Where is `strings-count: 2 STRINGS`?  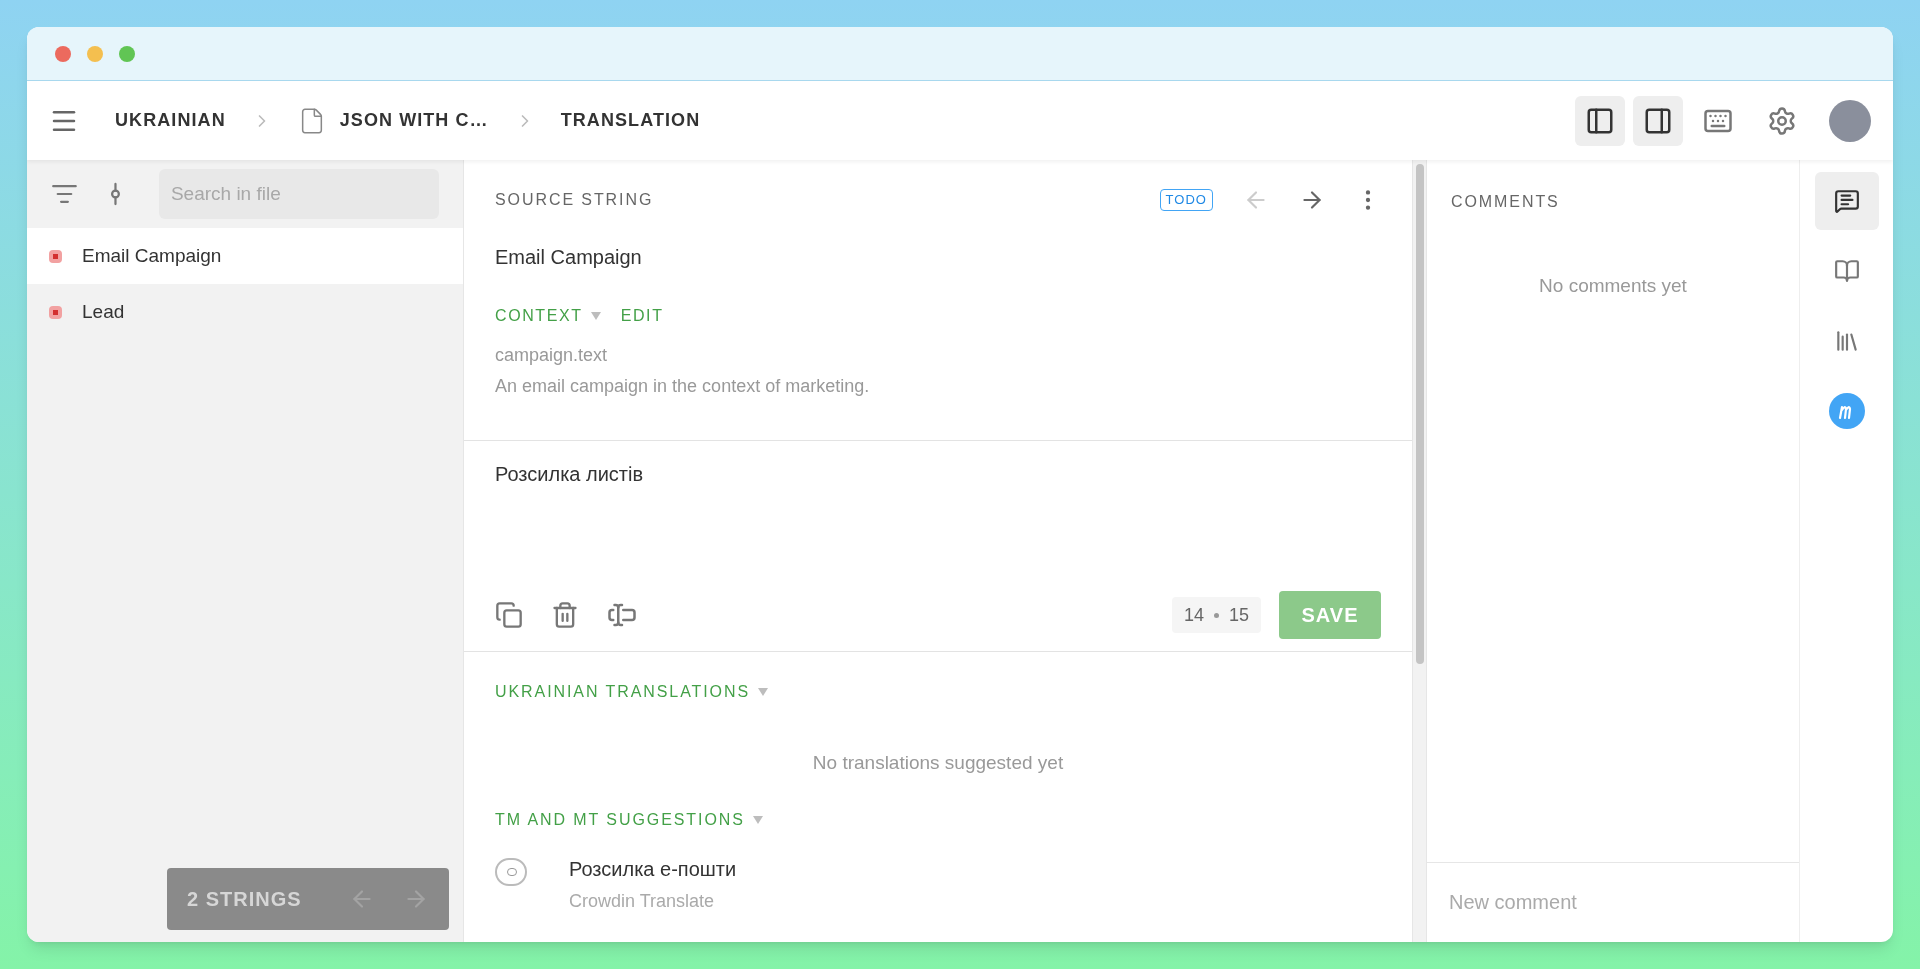 strings-count: 2 STRINGS is located at coordinates (244, 899).